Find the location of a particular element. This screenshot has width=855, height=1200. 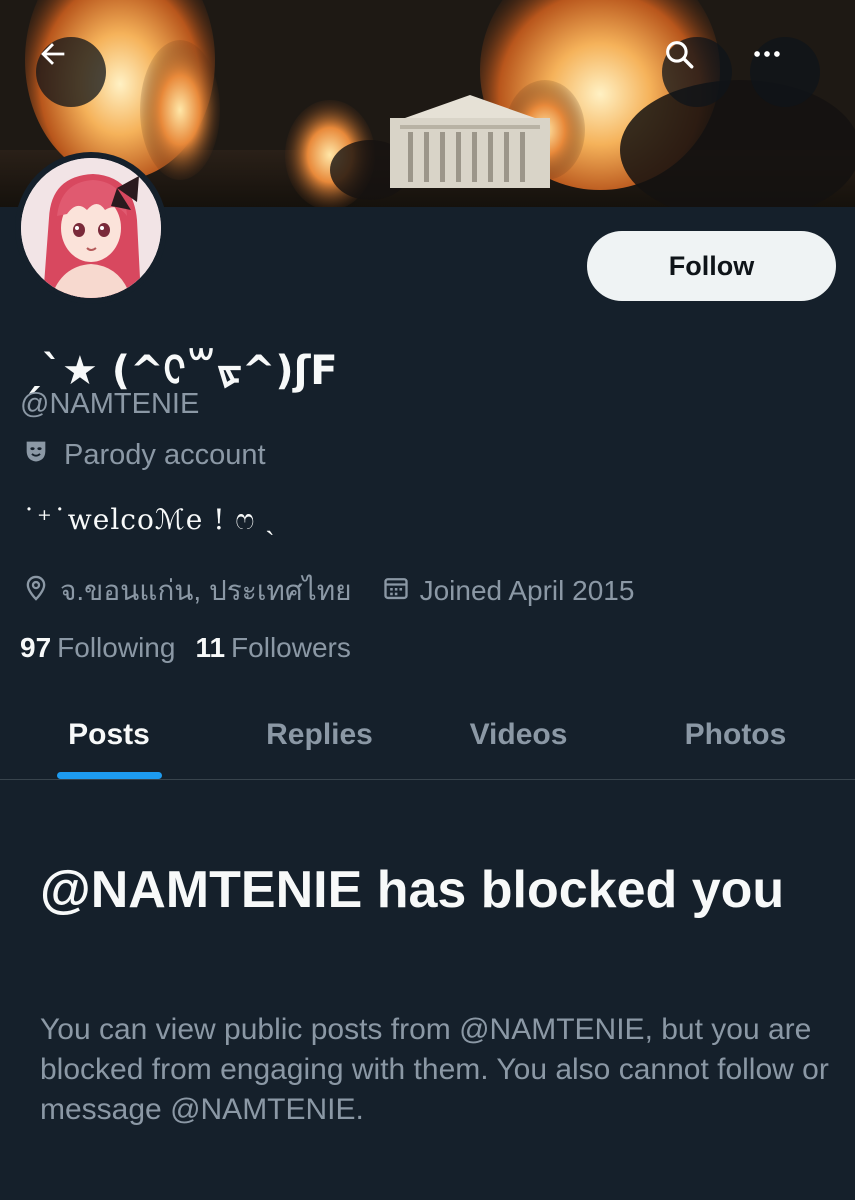

location-item: จ.ขอนแก่น, ประเทศไทย is located at coordinates (187, 591).